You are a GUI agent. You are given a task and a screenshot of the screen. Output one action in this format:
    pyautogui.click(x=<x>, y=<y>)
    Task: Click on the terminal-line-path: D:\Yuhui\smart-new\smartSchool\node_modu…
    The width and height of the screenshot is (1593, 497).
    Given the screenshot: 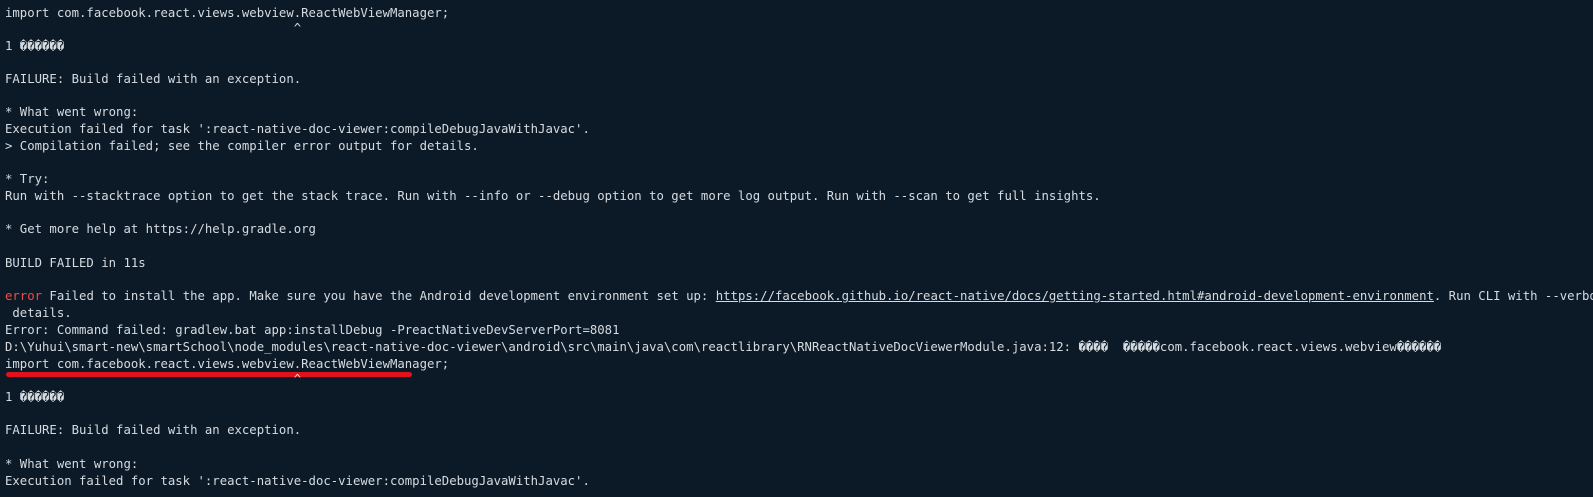 What is the action you would take?
    pyautogui.click(x=723, y=347)
    